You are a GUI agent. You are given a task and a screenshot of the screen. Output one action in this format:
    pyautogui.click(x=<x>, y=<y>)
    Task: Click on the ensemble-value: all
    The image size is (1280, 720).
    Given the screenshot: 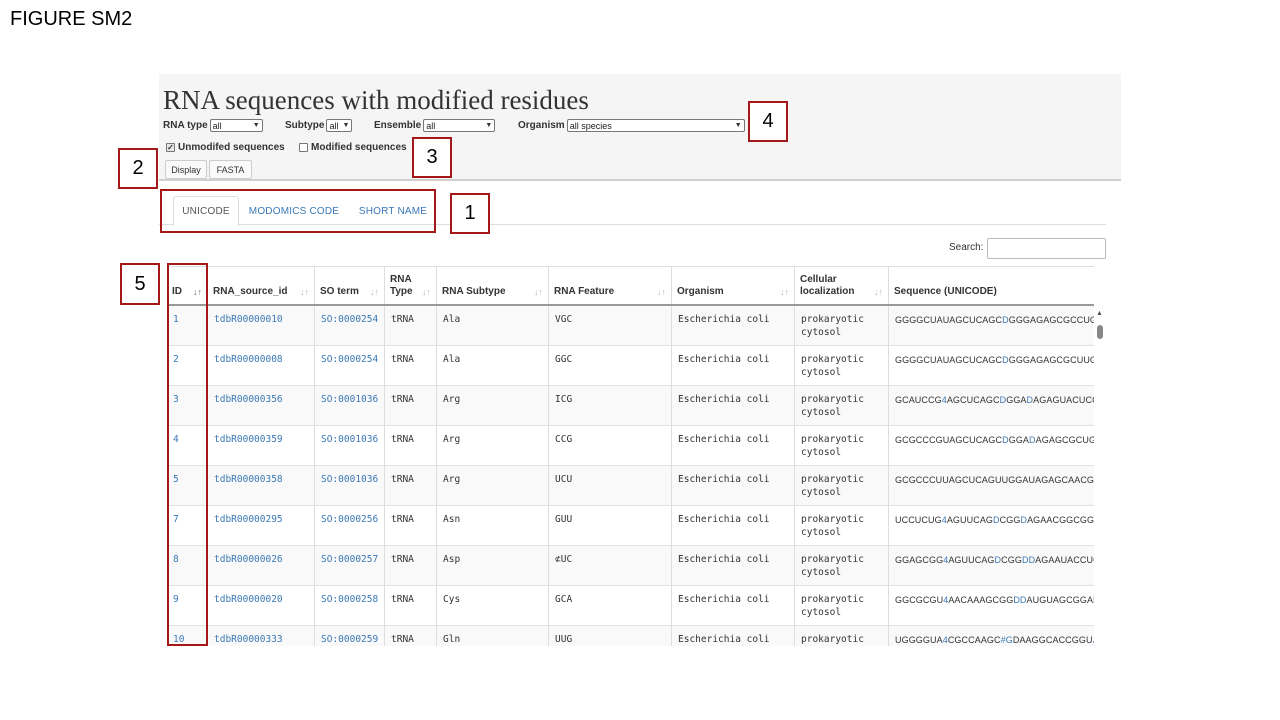 What is the action you would take?
    pyautogui.click(x=431, y=125)
    